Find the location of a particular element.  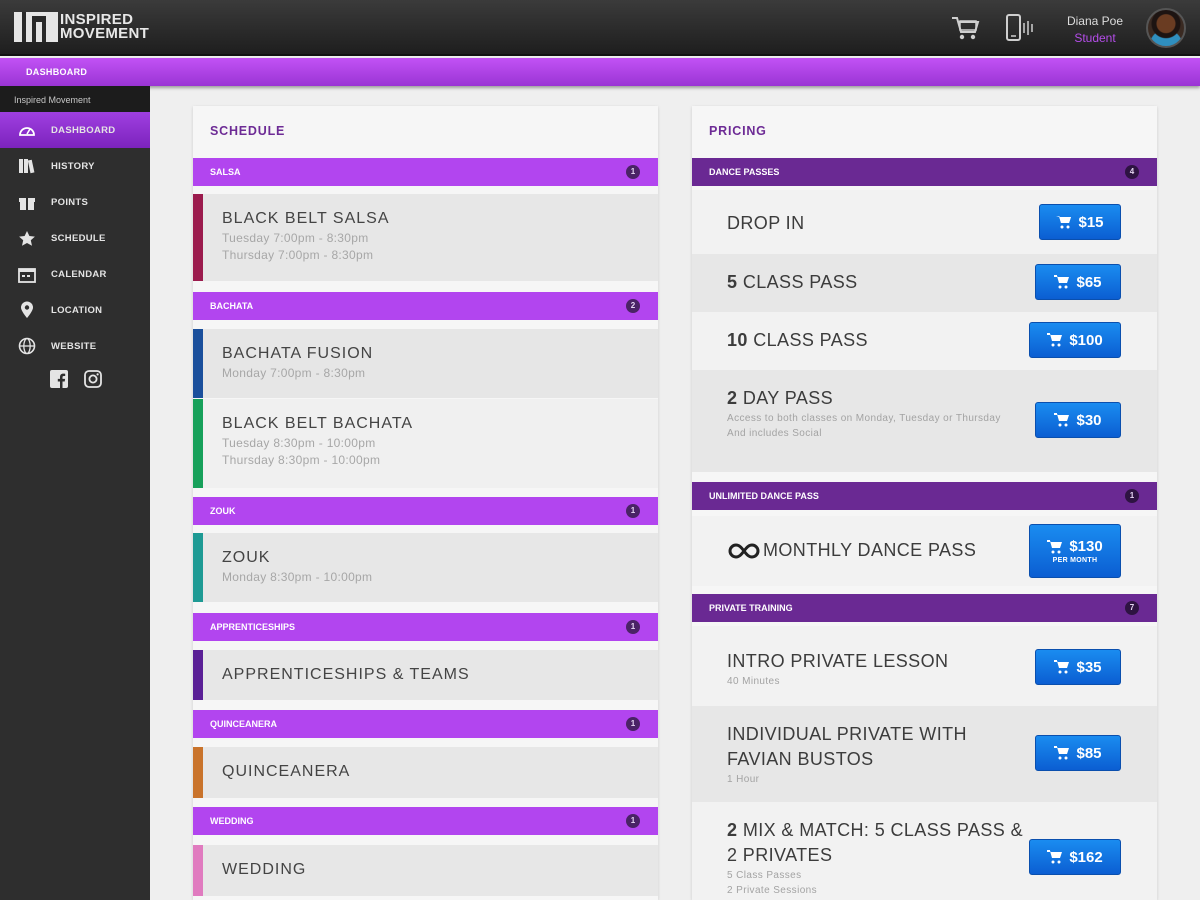

schedule-item-zouk: ZOUK Monday 8:30pm - 10:00pm is located at coordinates (425, 568).